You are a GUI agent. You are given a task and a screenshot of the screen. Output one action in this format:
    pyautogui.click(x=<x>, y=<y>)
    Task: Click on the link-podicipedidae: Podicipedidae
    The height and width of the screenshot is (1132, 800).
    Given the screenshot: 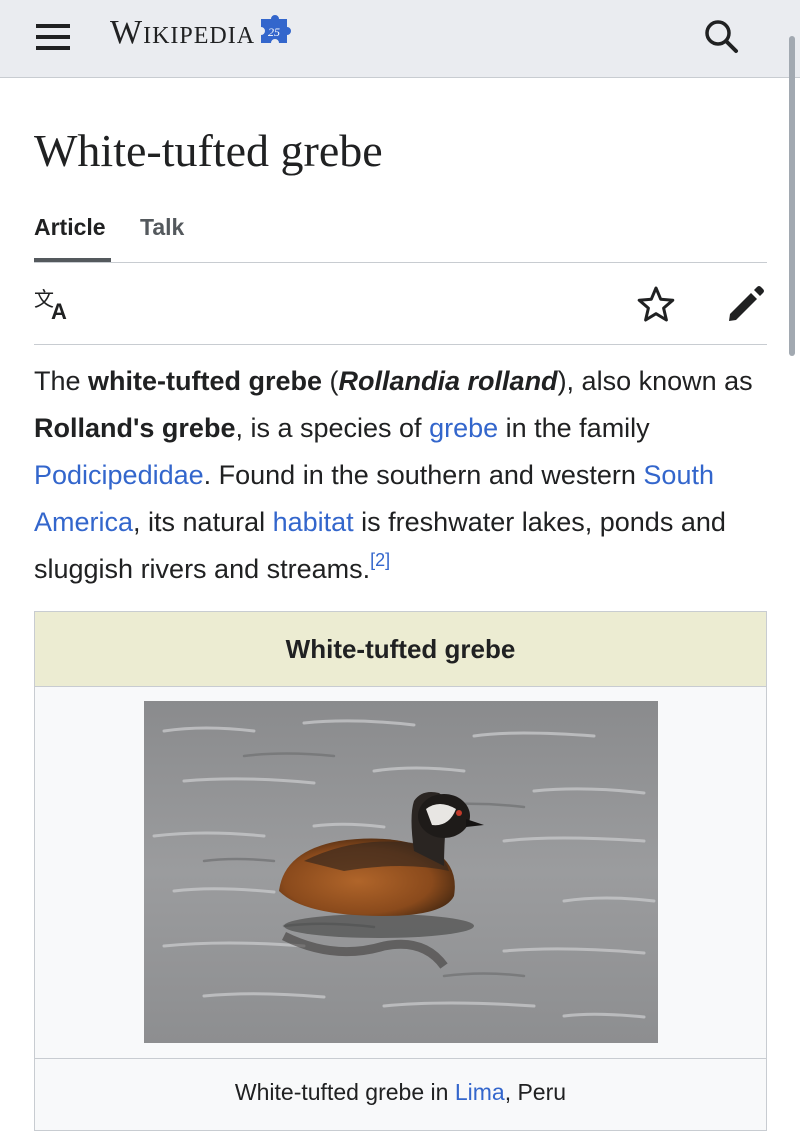 What is the action you would take?
    pyautogui.click(x=119, y=475)
    